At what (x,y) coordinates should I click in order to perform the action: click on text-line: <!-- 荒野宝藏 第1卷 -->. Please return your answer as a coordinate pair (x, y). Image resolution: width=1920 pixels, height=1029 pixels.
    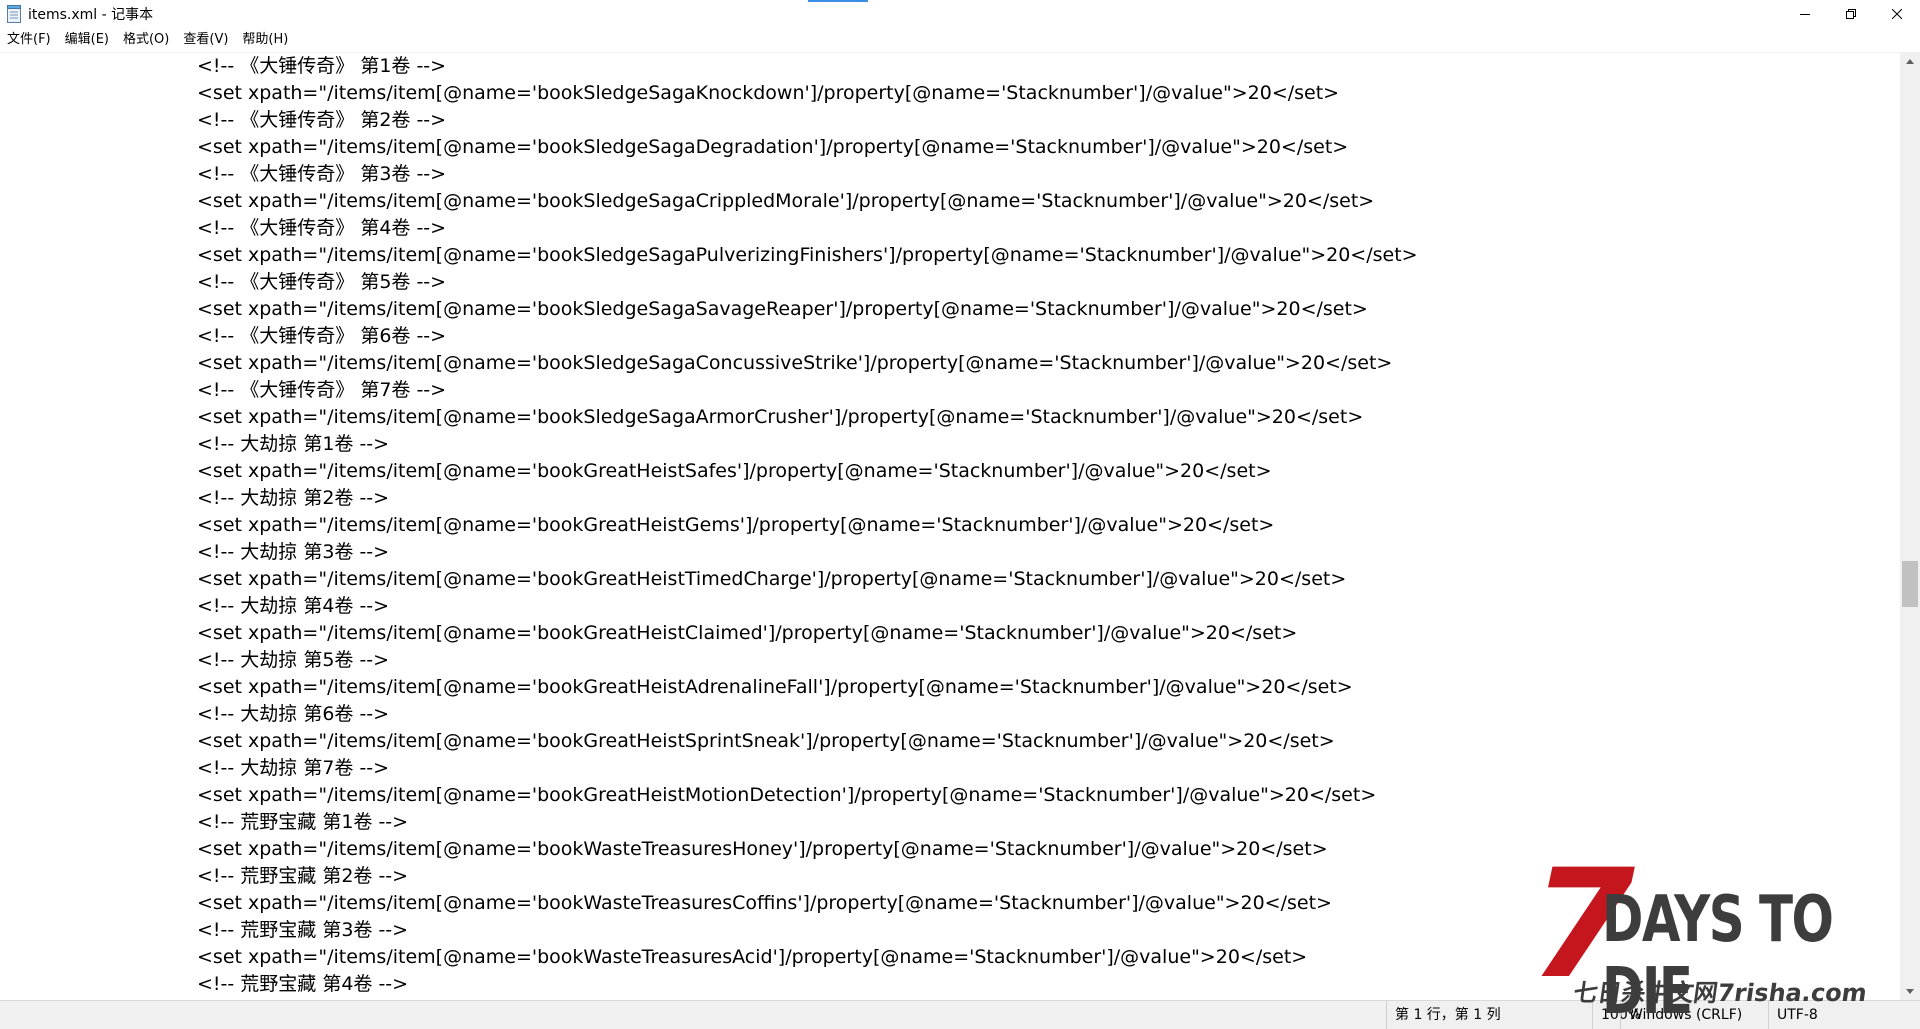
    Looking at the image, I should click on (303, 822).